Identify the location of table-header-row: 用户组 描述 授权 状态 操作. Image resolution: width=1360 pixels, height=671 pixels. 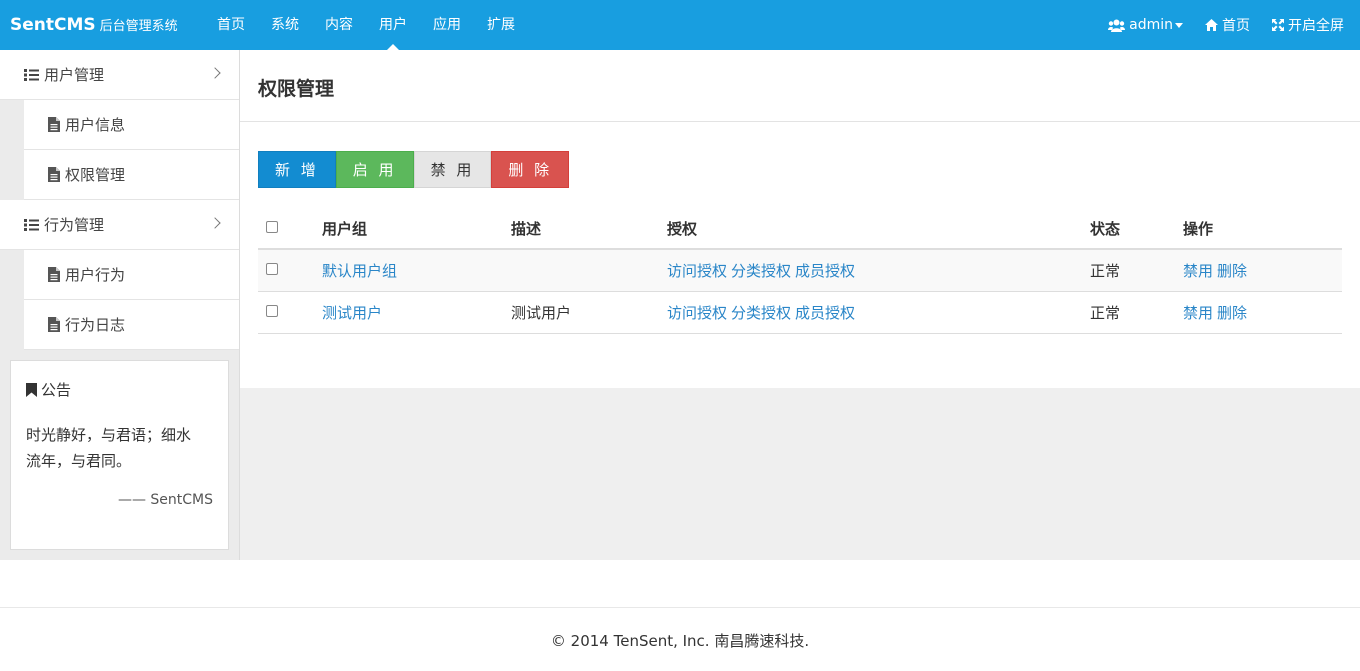
(800, 229).